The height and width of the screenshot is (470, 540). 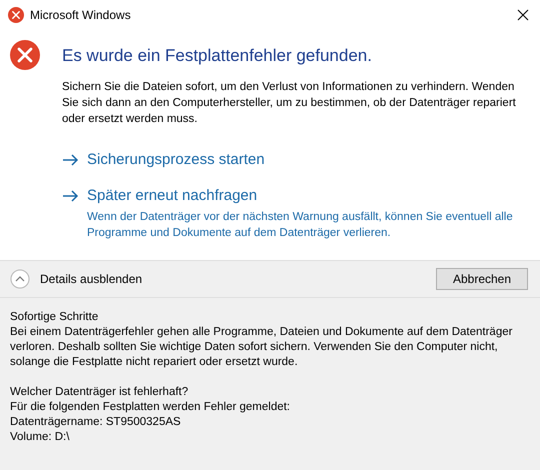 I want to click on details-toggle: Details ausblenden, so click(x=76, y=279).